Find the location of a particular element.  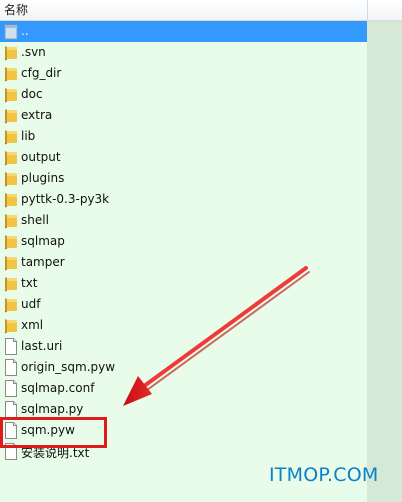

item-name: tamper is located at coordinates (43, 262).